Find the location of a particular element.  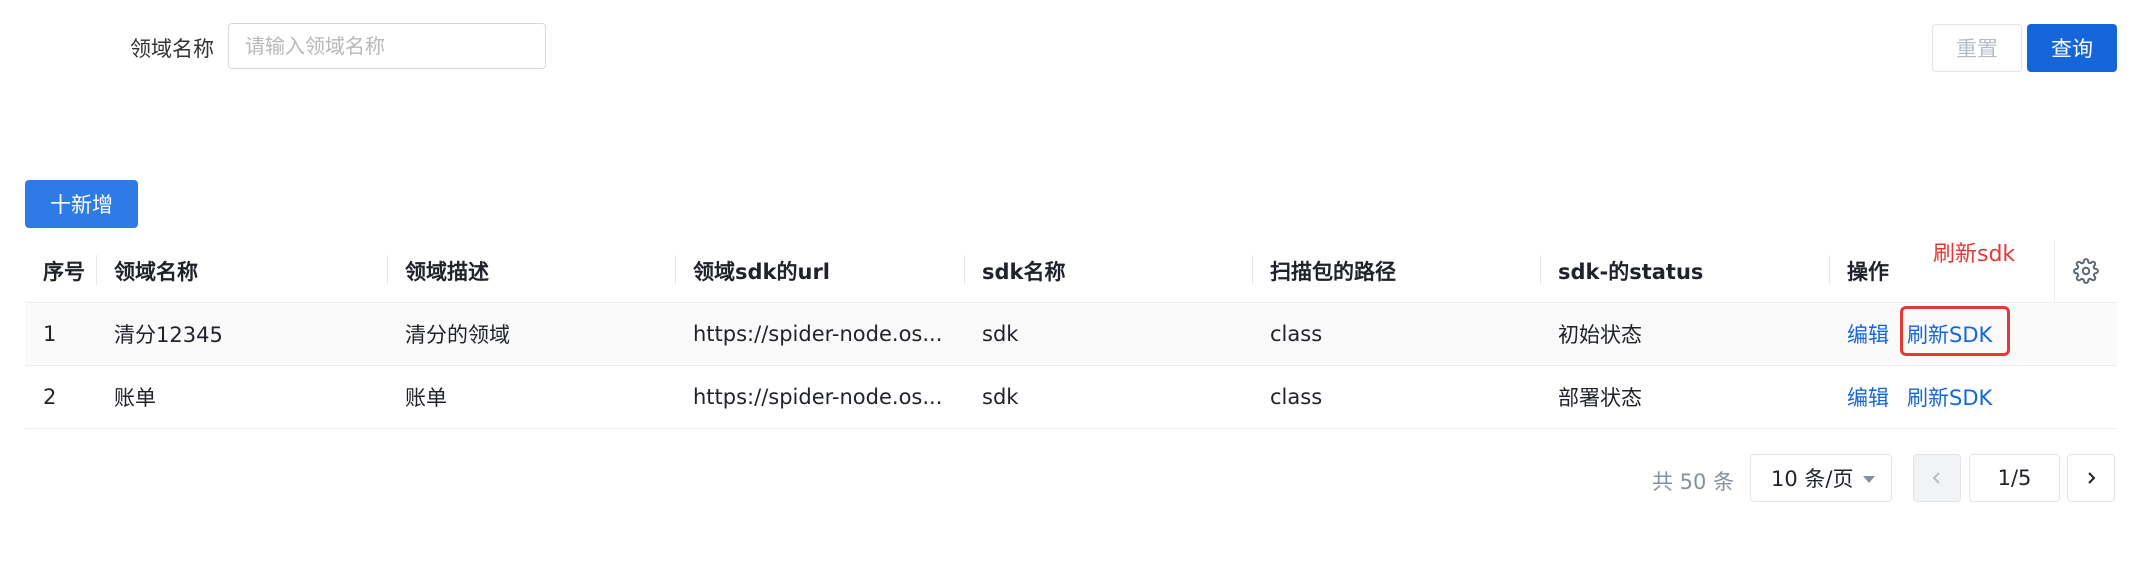

query-button: 查询 is located at coordinates (2072, 48).